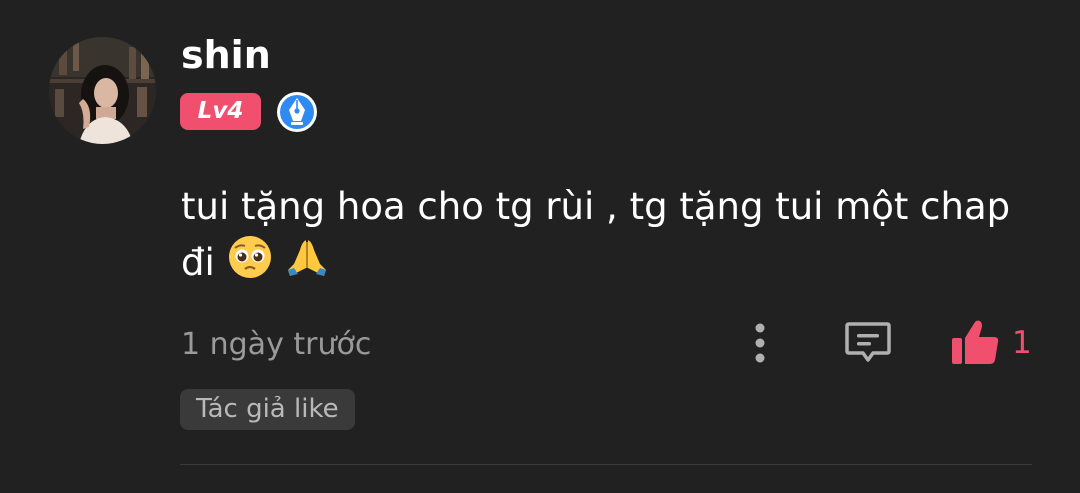 The width and height of the screenshot is (1080, 493). Describe the element at coordinates (297, 112) in the screenshot. I see `pen-nib-icon` at that location.